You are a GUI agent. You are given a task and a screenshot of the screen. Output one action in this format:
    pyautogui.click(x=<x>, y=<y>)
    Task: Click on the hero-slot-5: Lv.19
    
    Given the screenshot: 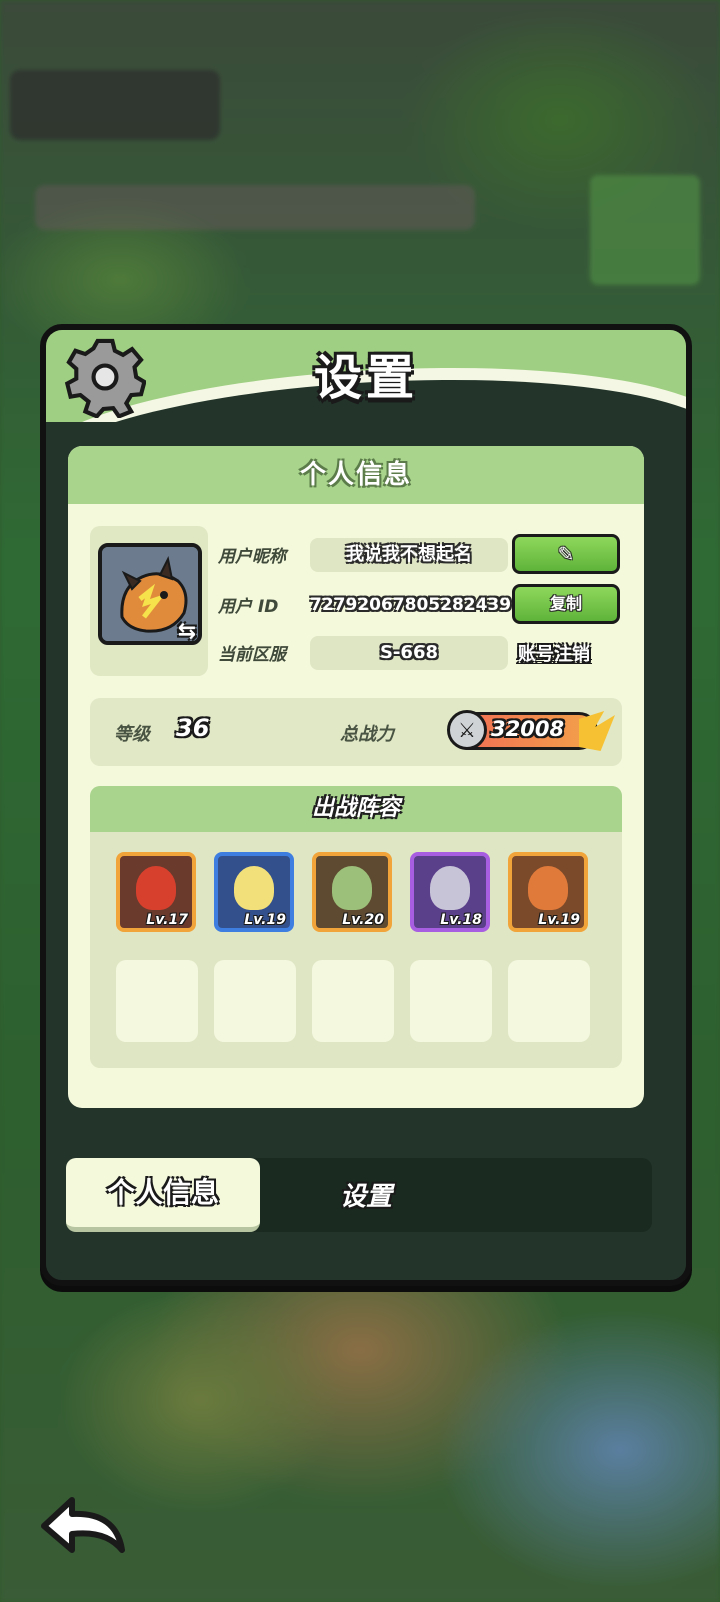 What is the action you would take?
    pyautogui.click(x=548, y=892)
    